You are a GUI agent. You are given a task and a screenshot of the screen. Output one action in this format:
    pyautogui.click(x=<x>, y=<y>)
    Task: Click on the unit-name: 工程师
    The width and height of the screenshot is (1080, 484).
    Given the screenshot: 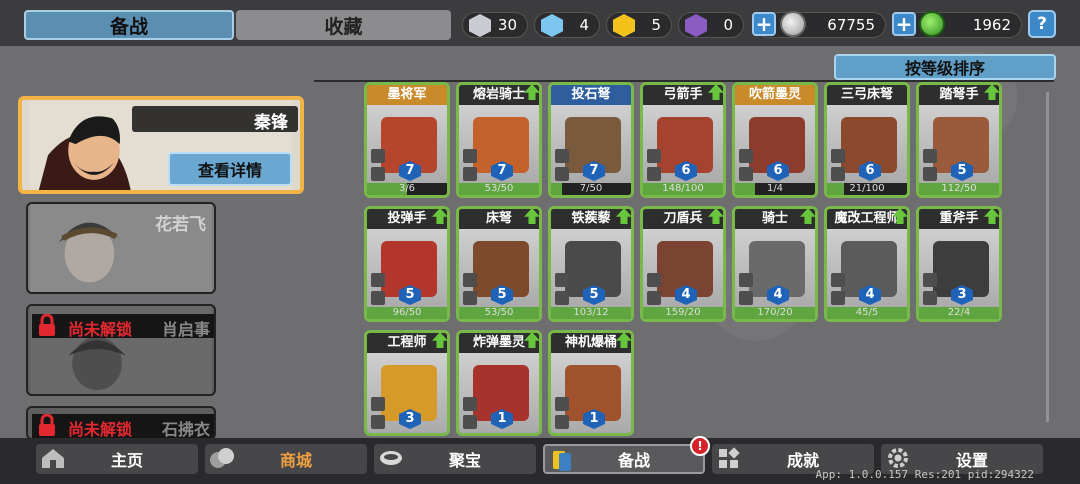 What is the action you would take?
    pyautogui.click(x=407, y=343)
    